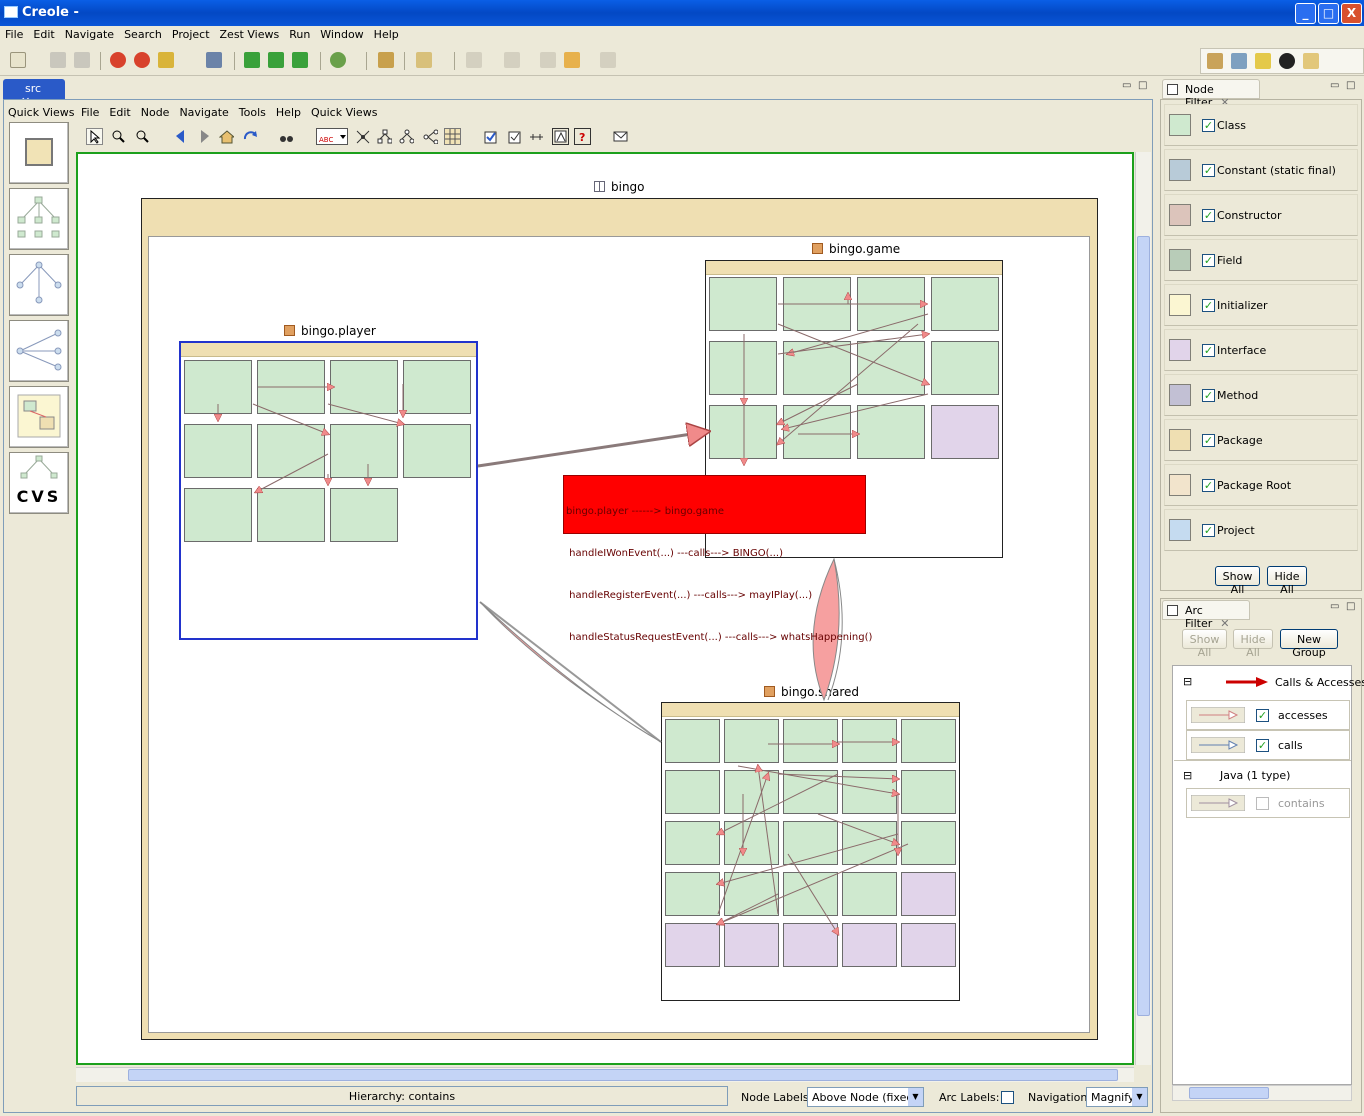 This screenshot has height=1116, width=1364. What do you see at coordinates (582, 136) in the screenshot?
I see `help-icon: ?` at bounding box center [582, 136].